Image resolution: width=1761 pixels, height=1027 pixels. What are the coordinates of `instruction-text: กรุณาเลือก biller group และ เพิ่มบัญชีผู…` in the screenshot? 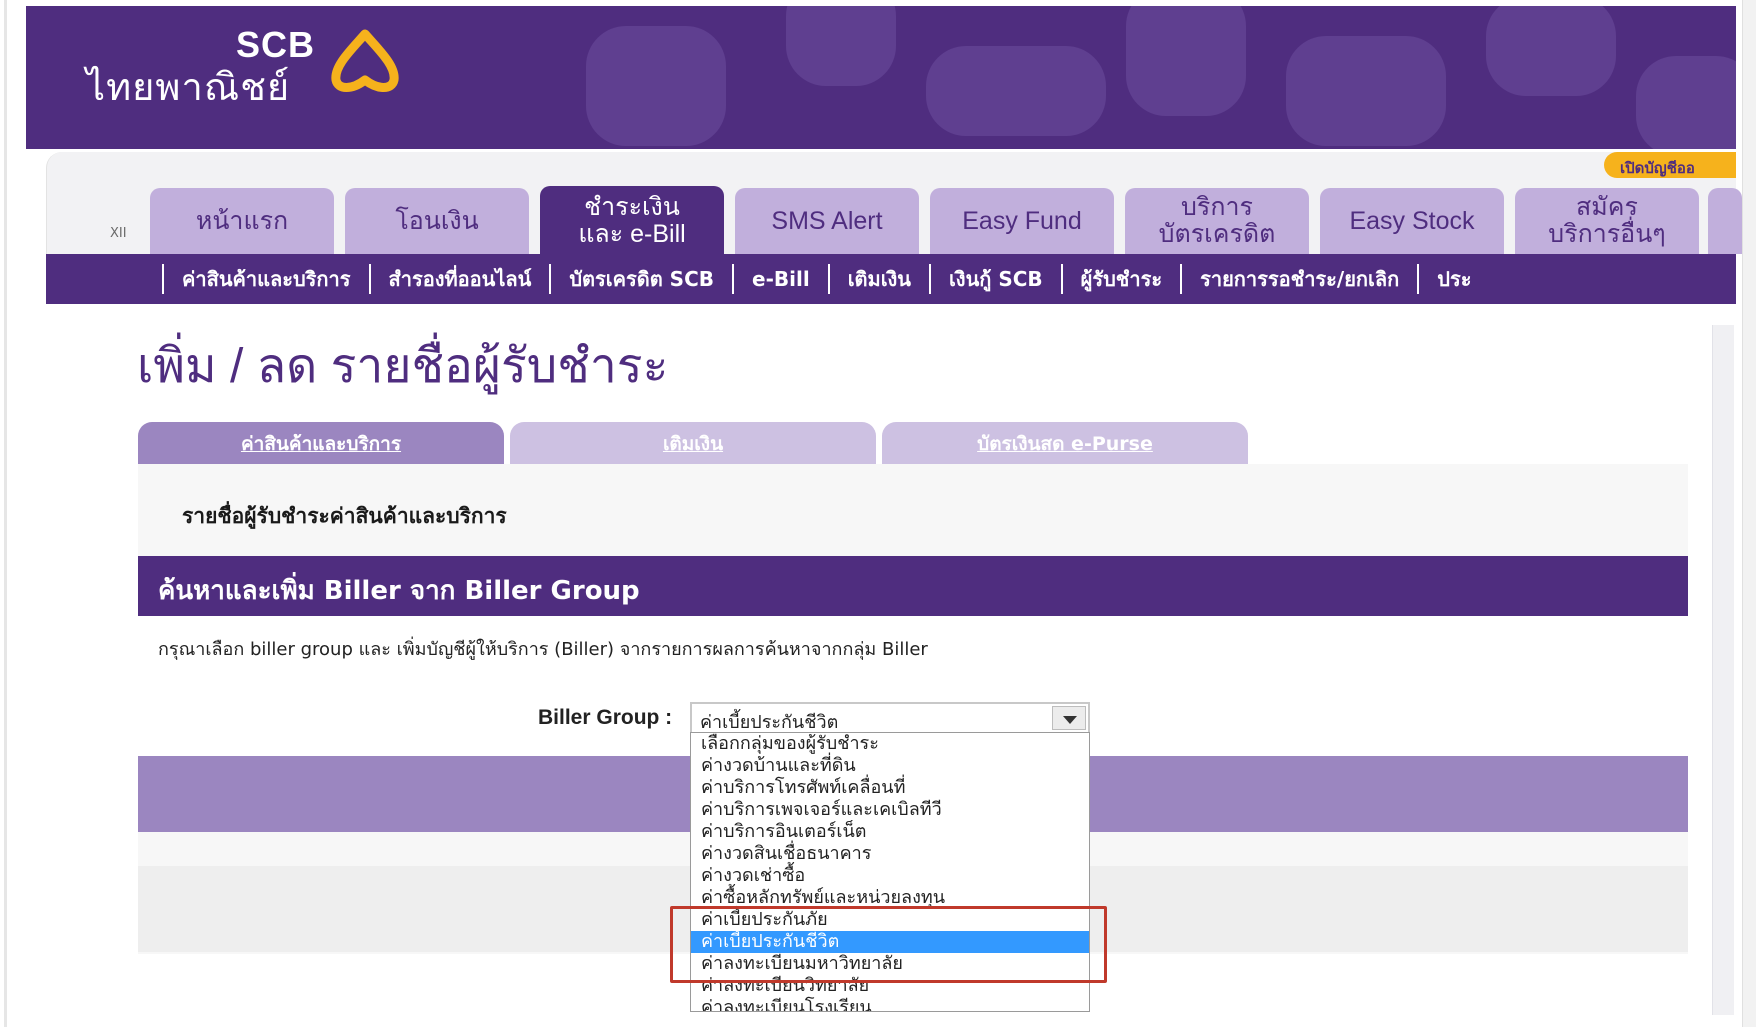 It's located at (543, 649).